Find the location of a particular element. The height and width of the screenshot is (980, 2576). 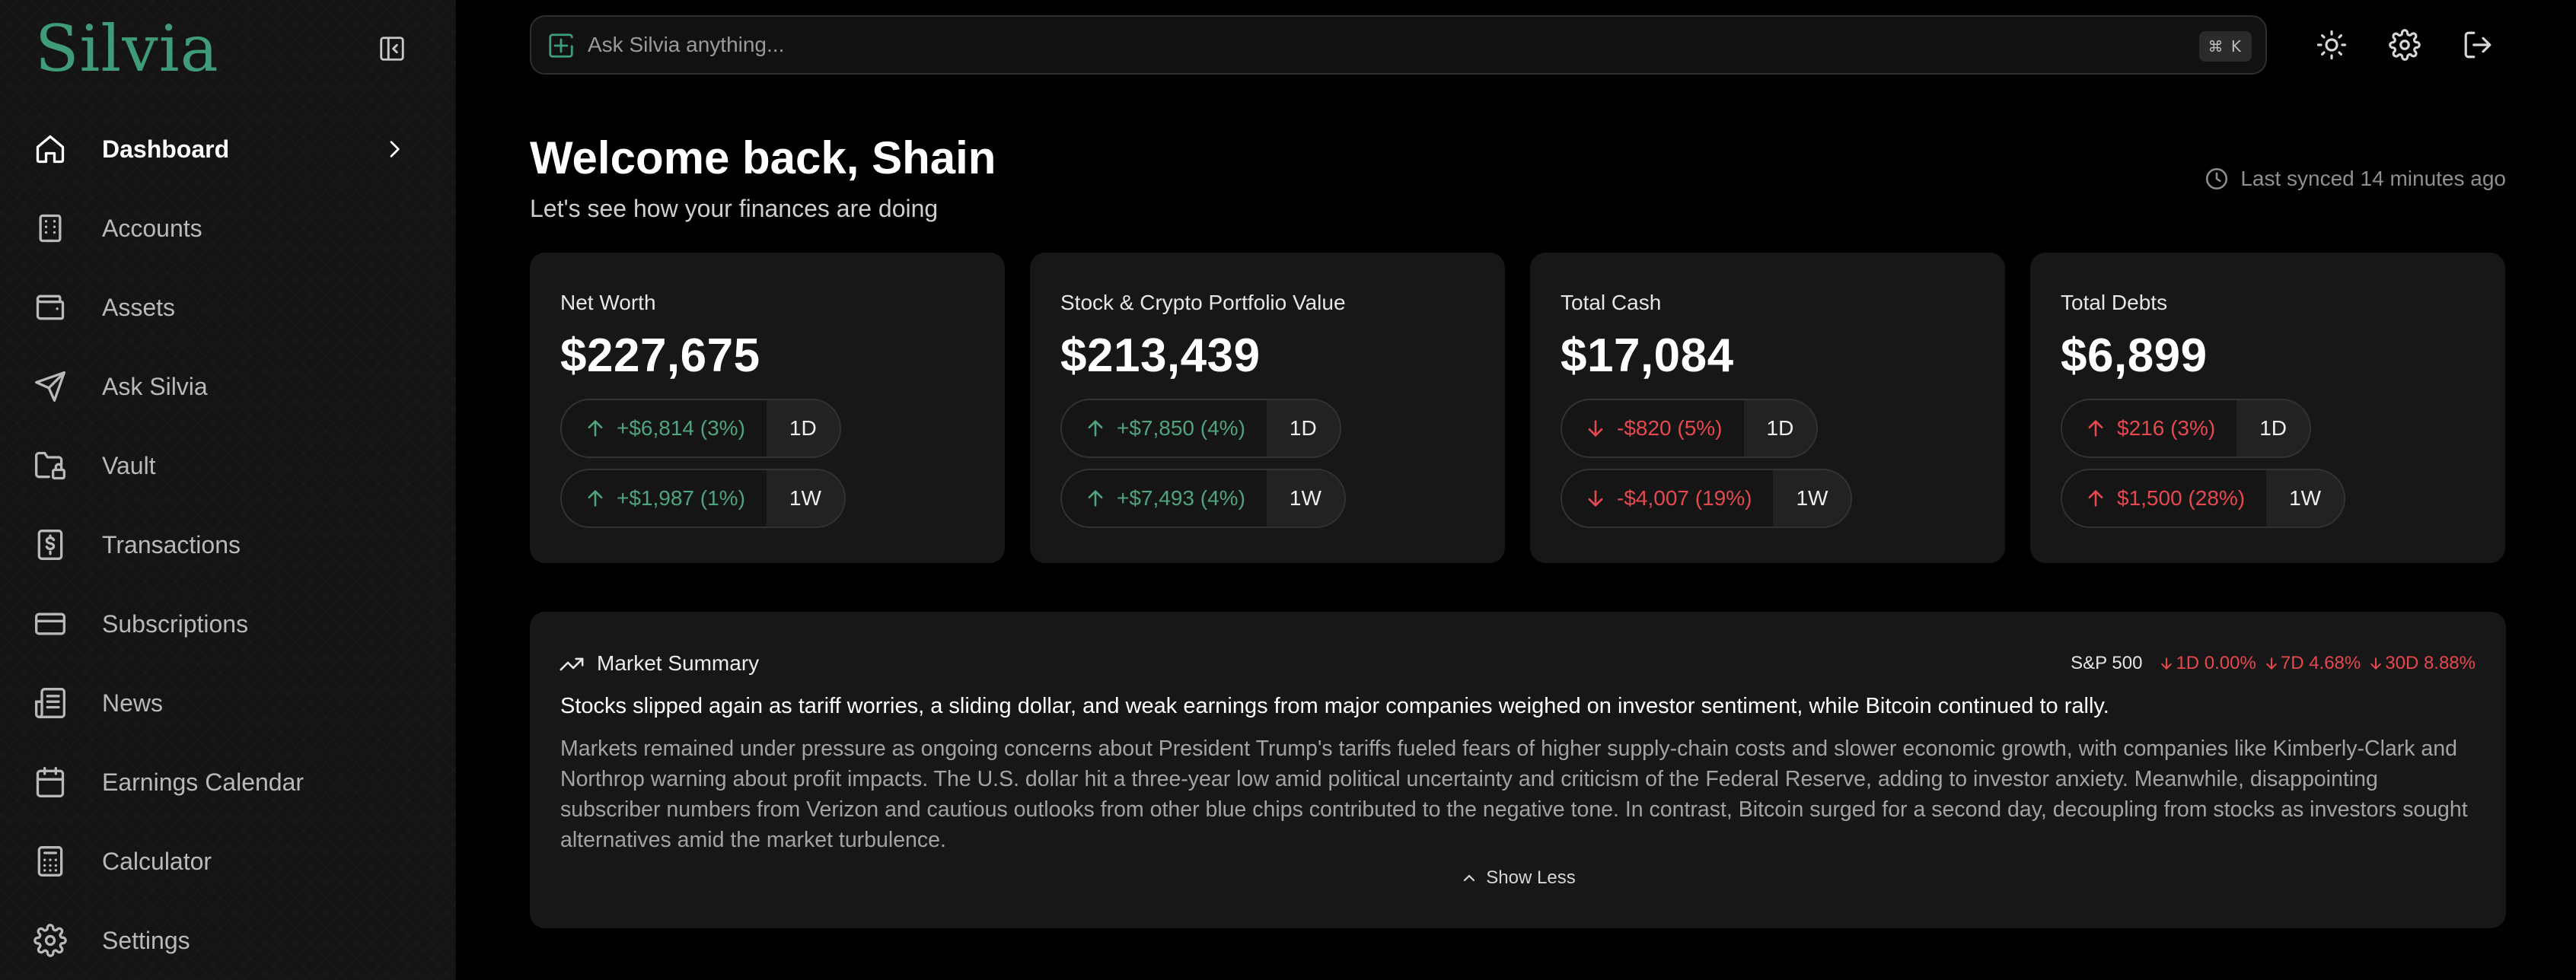

sidebar-item-vault: Vault is located at coordinates (223, 465).